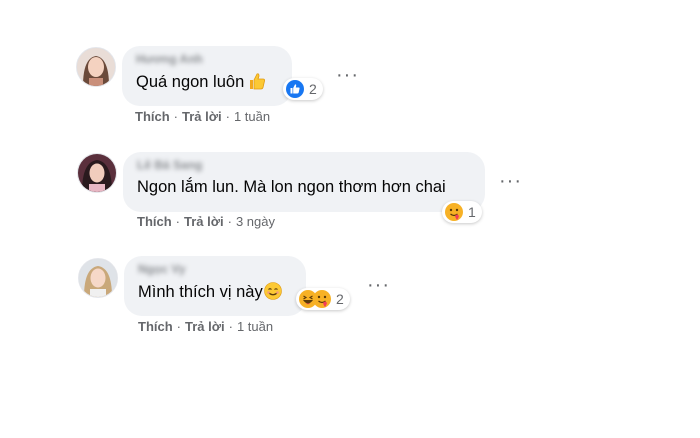  I want to click on comment-text: Ngon lắm lun. Mà lon ngon thơm hơn chai, so click(291, 187).